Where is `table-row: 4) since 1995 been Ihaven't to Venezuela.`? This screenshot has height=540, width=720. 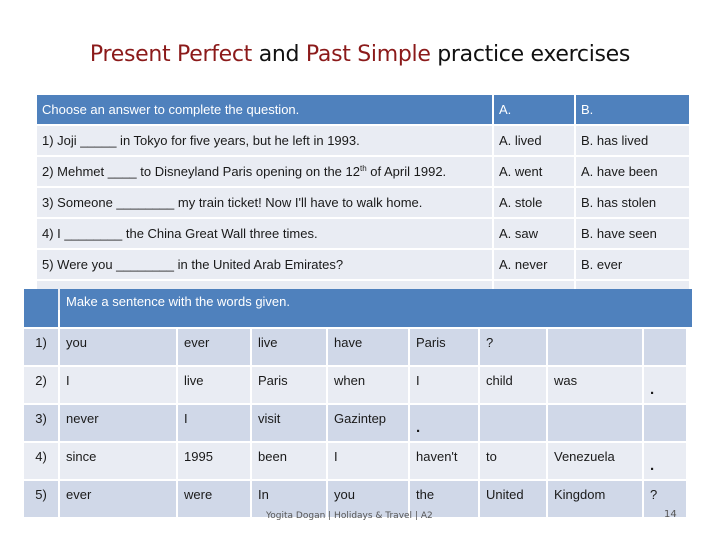
table-row: 4) since 1995 been Ihaven't to Venezuela. is located at coordinates (358, 461).